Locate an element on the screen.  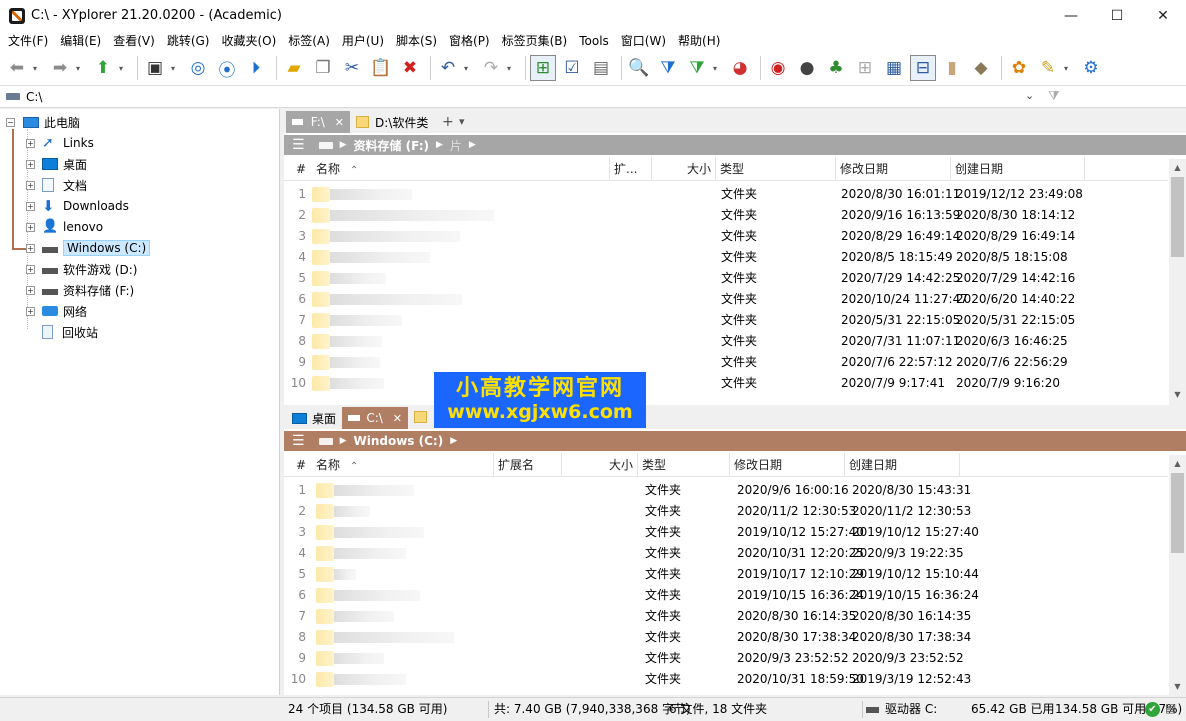
copy-icon: ❐ is located at coordinates (323, 68).